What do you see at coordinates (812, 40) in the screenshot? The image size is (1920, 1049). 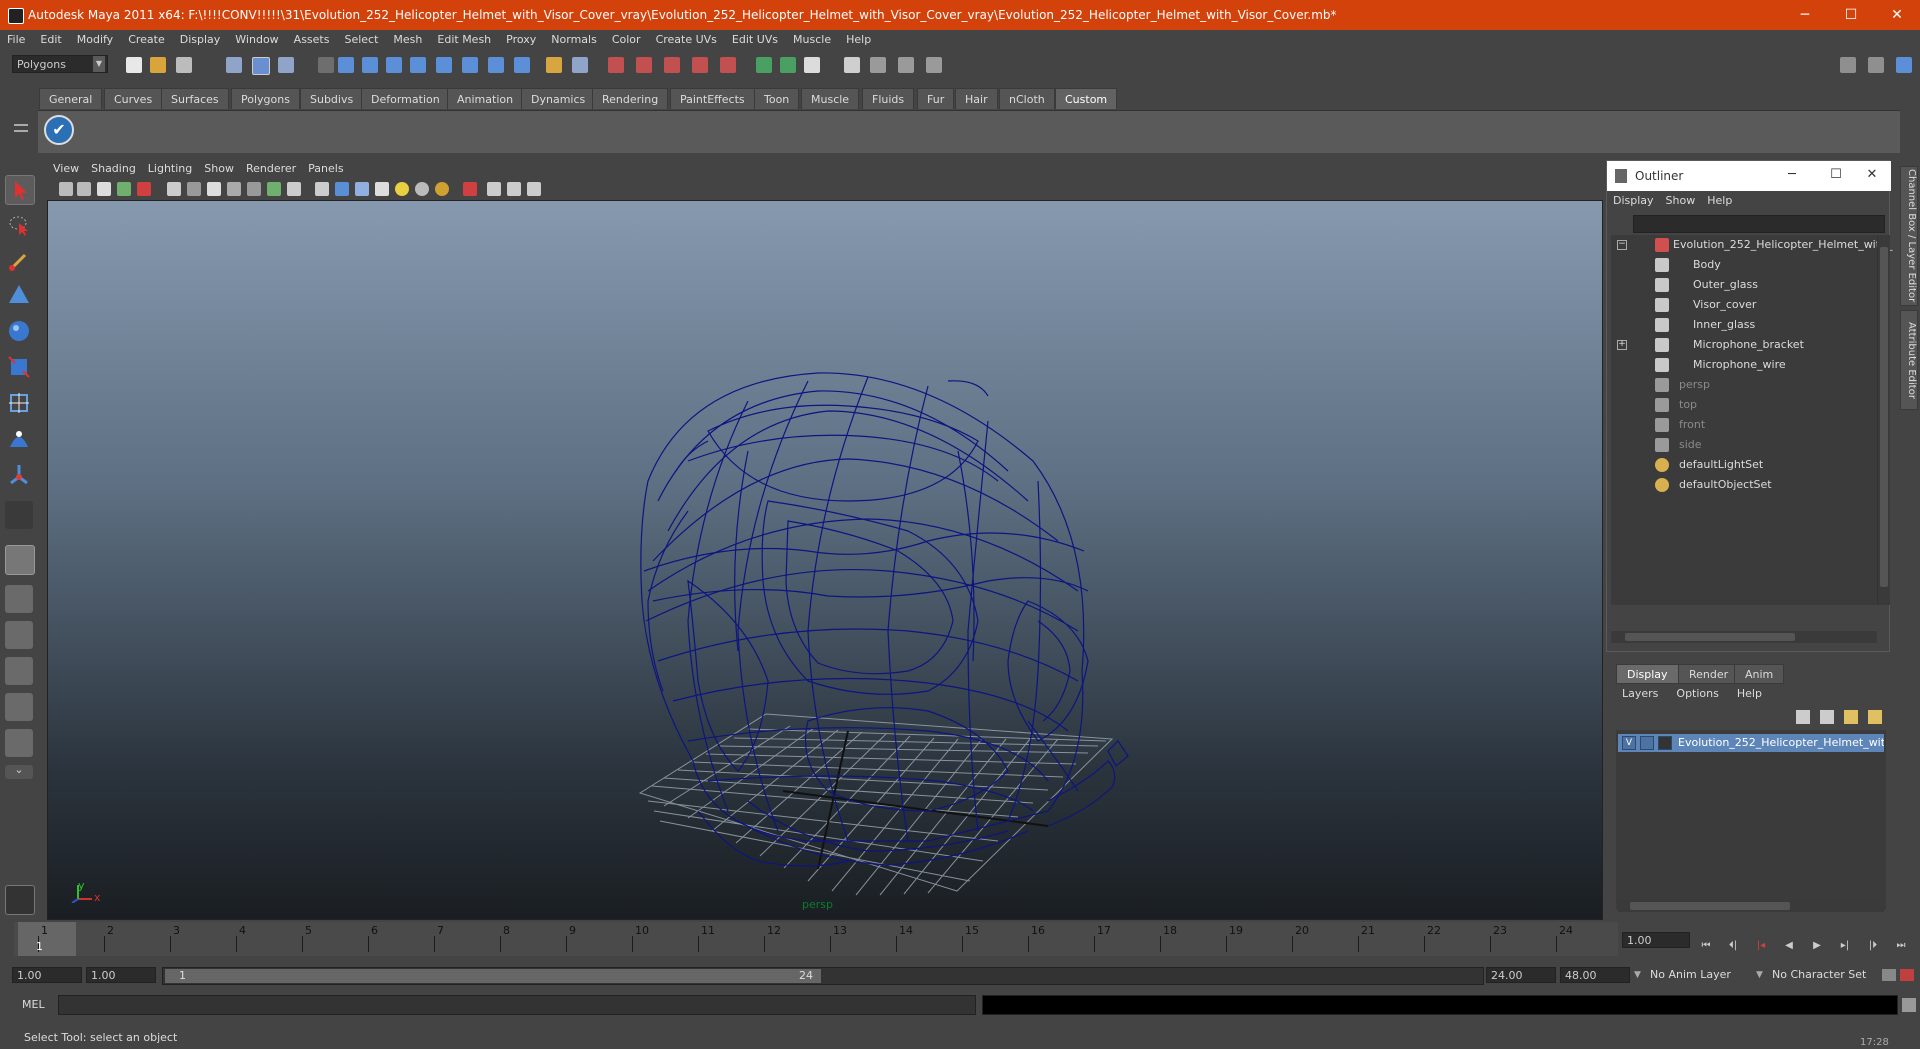 I see `menu-muscle: Muscle` at bounding box center [812, 40].